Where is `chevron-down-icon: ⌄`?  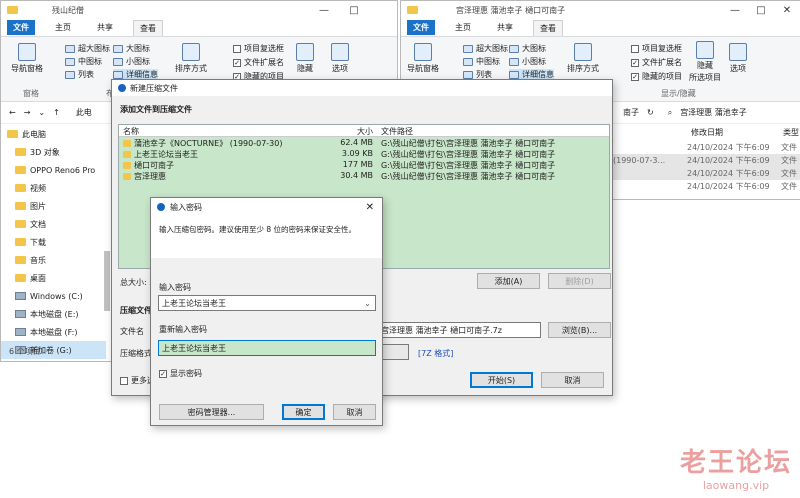
chevron-down-icon: ⌄ is located at coordinates (367, 303).